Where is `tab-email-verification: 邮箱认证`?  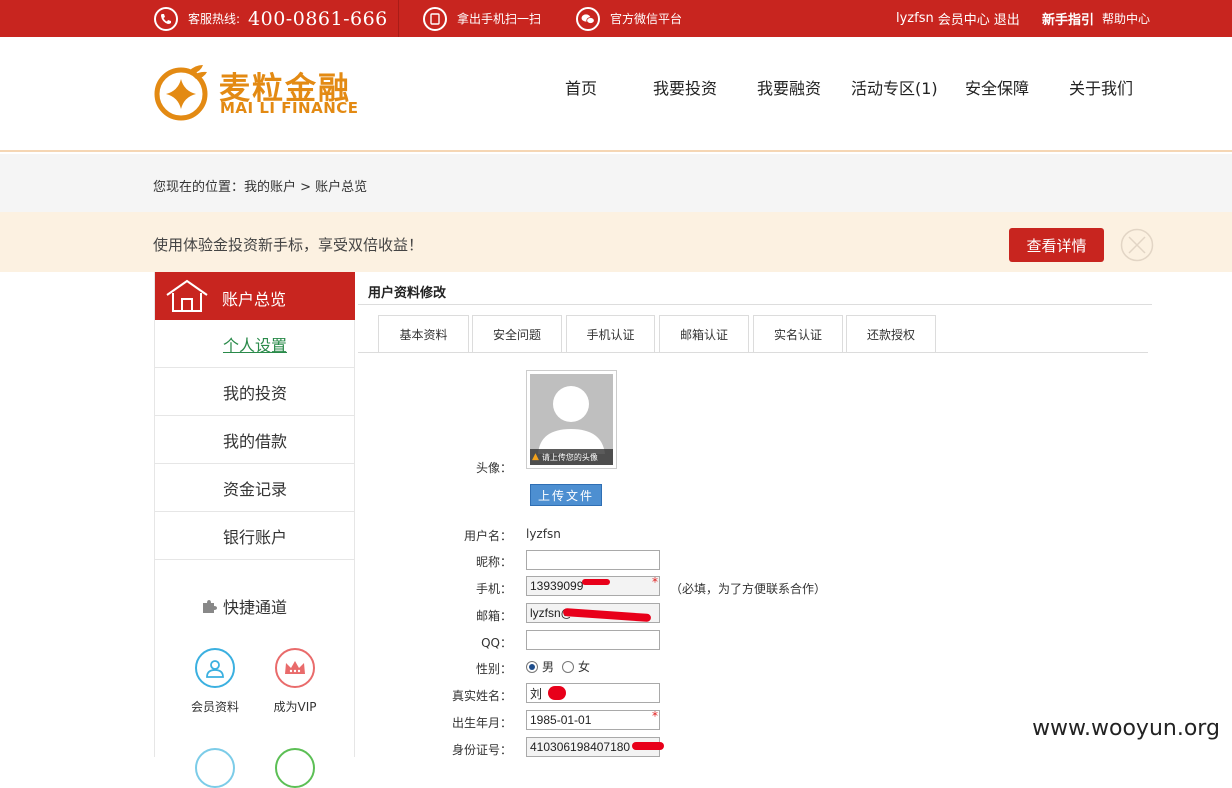 tab-email-verification: 邮箱认证 is located at coordinates (704, 333).